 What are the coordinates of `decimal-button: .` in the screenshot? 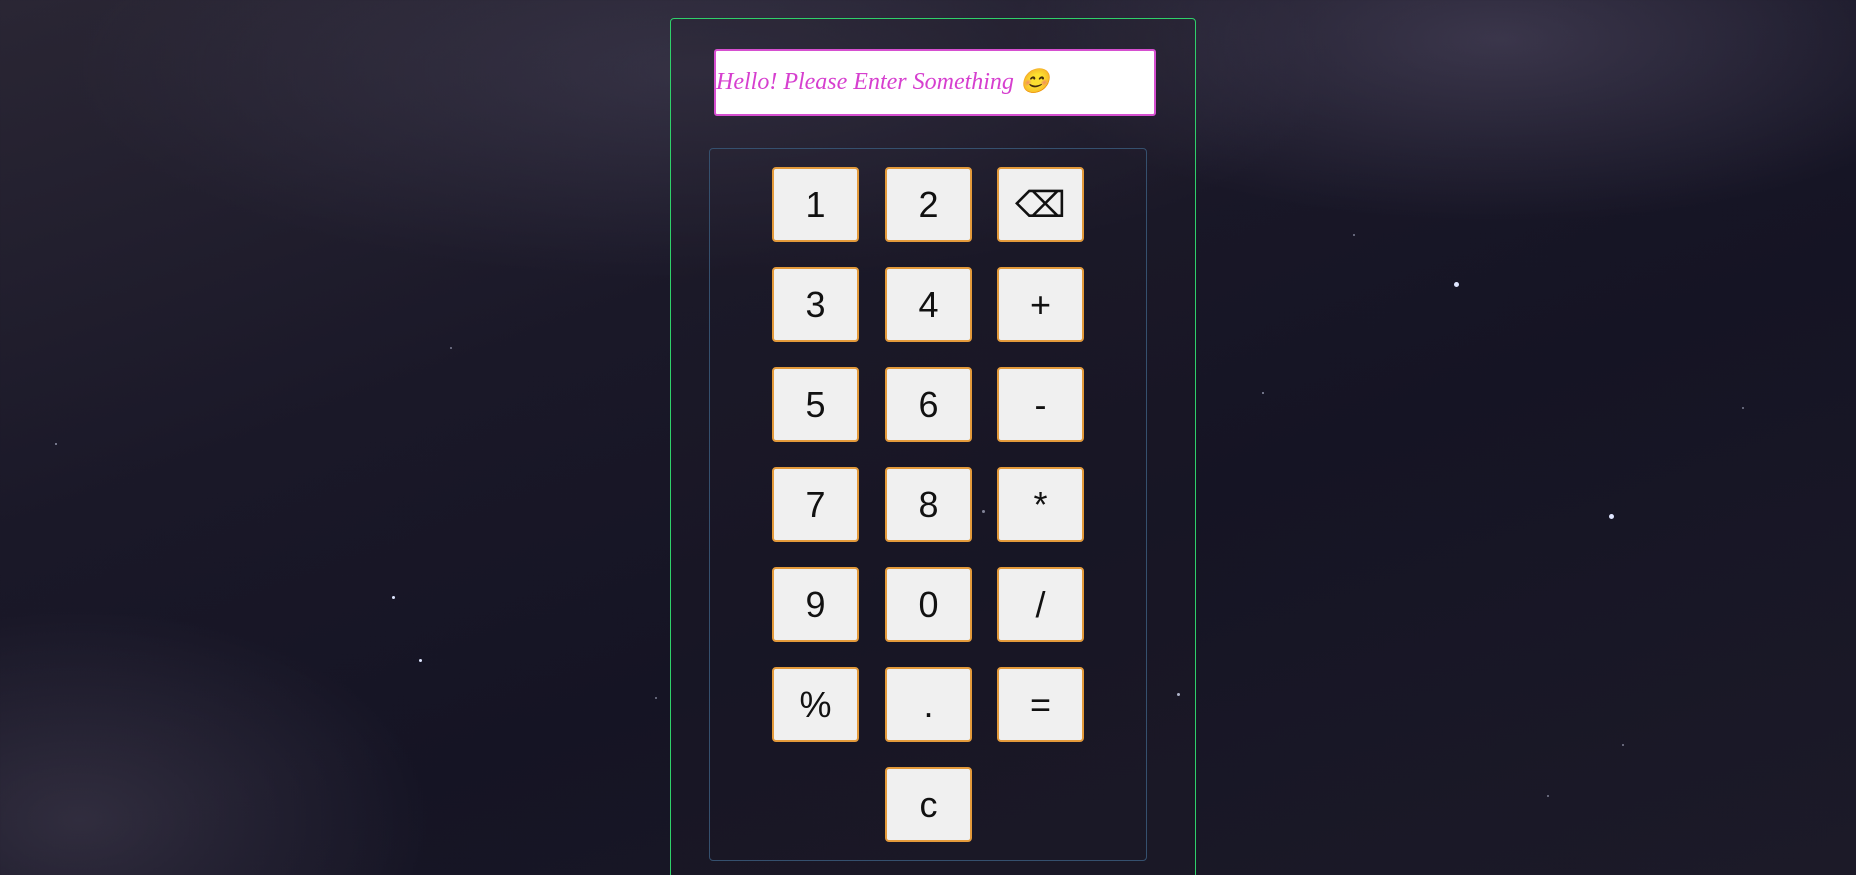 It's located at (928, 704).